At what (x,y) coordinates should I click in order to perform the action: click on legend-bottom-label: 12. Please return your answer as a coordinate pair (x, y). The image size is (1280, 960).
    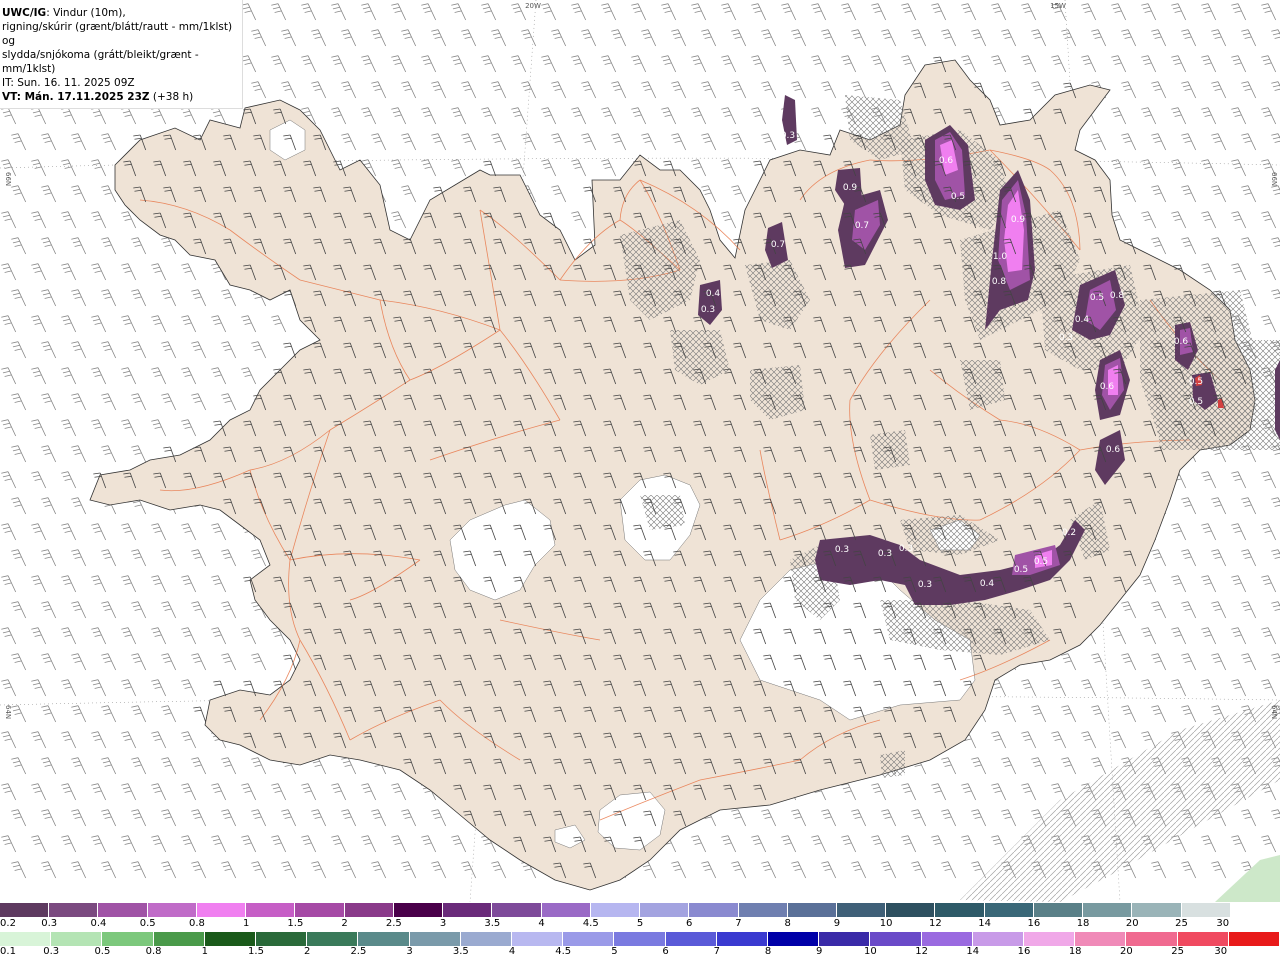
    Looking at the image, I should click on (921, 951).